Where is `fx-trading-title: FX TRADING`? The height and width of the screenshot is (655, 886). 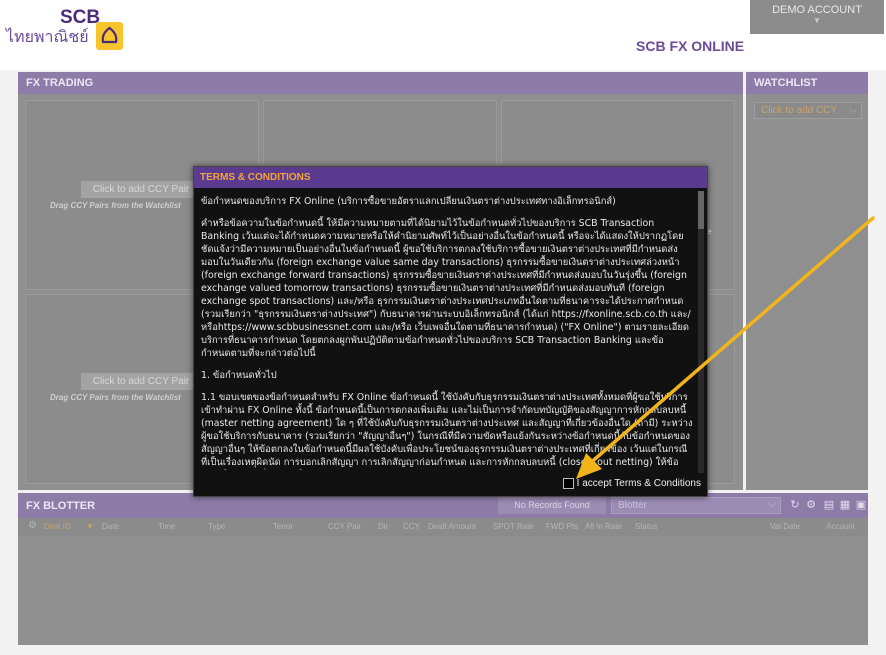 fx-trading-title: FX TRADING is located at coordinates (380, 83).